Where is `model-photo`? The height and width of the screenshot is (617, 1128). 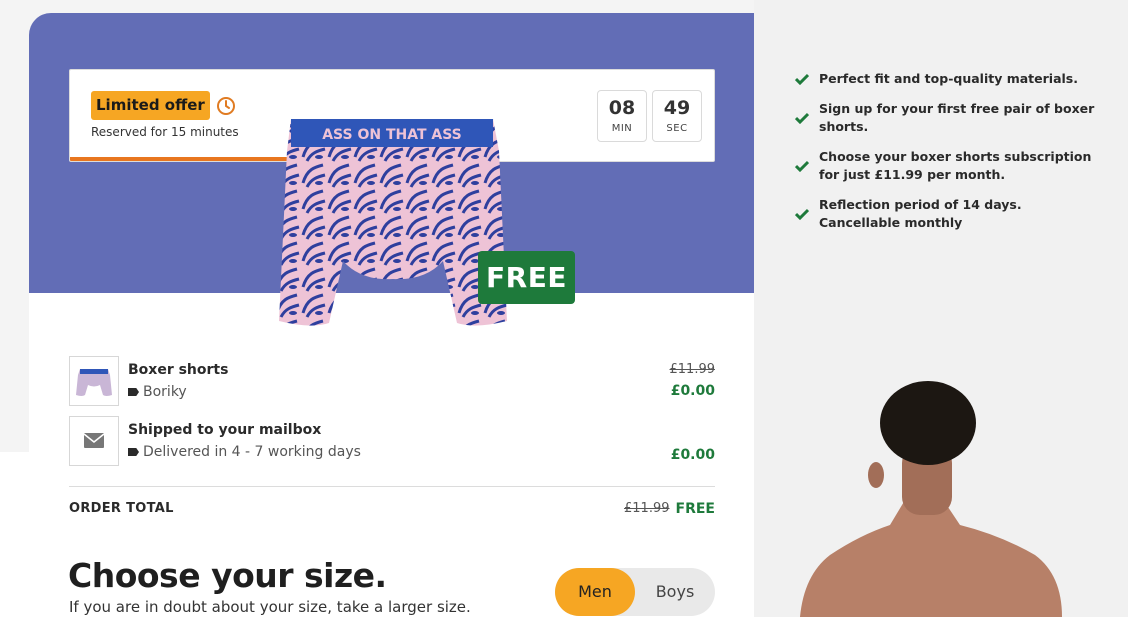 model-photo is located at coordinates (931, 499).